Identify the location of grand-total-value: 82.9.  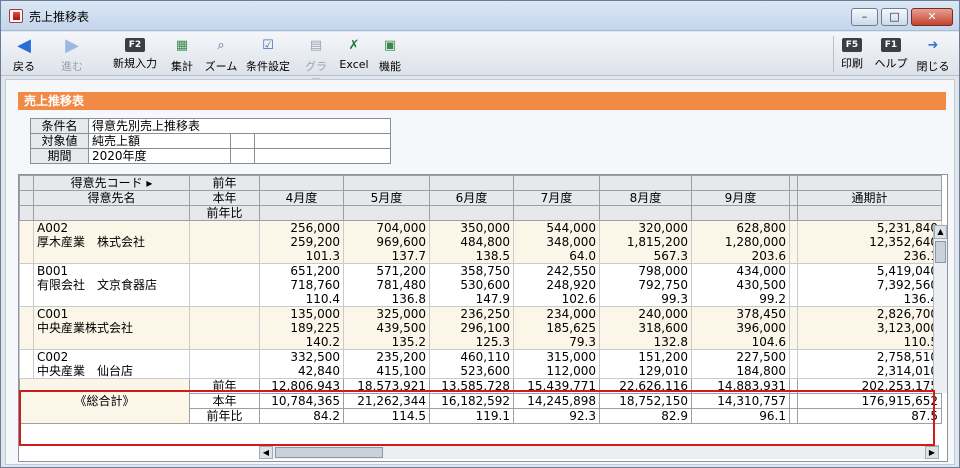
(645, 416).